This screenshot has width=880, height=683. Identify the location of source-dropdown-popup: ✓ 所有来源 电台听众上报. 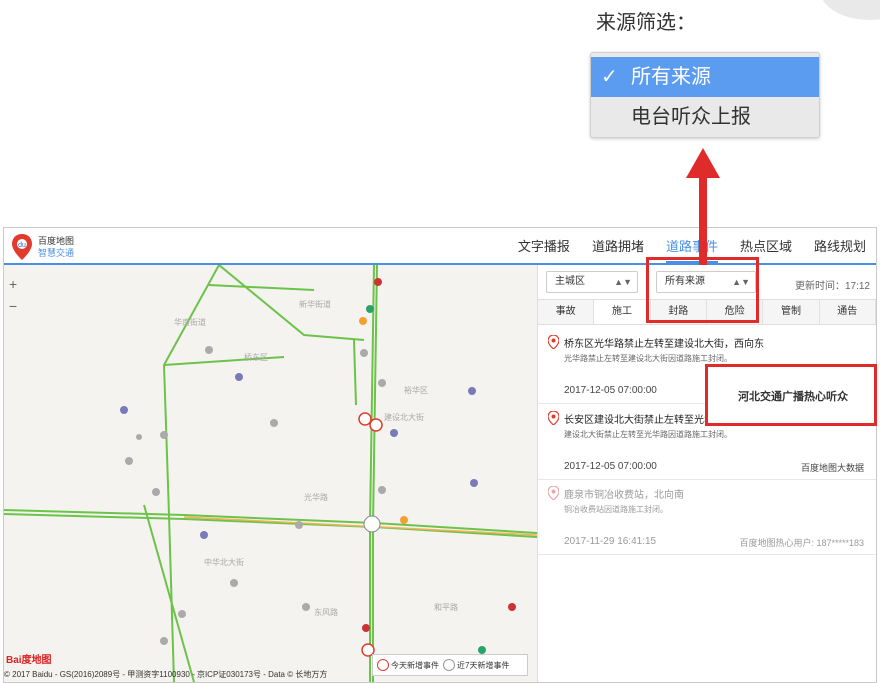
(705, 95).